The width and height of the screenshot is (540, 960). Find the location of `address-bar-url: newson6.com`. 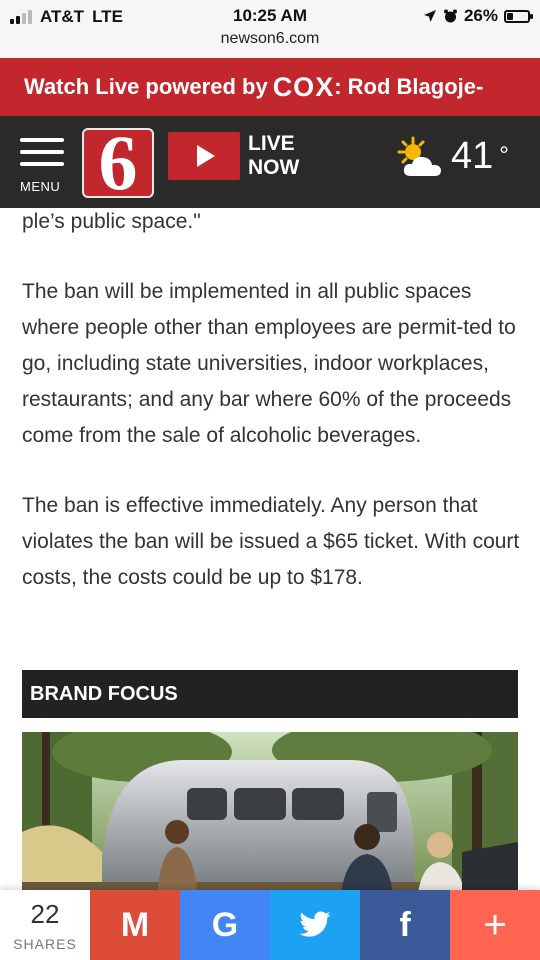

address-bar-url: newson6.com is located at coordinates (270, 39).